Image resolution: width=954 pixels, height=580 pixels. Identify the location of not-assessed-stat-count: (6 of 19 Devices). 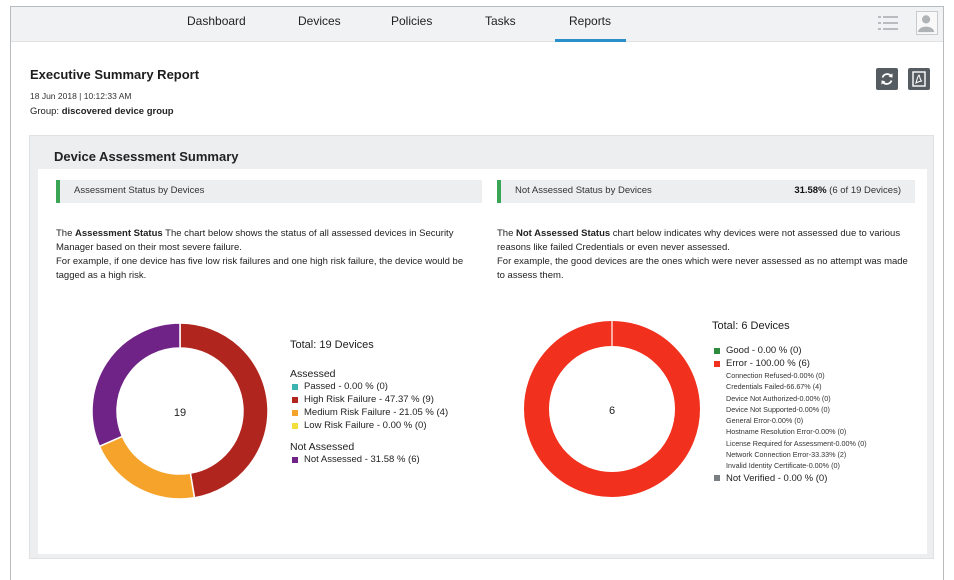
(863, 190).